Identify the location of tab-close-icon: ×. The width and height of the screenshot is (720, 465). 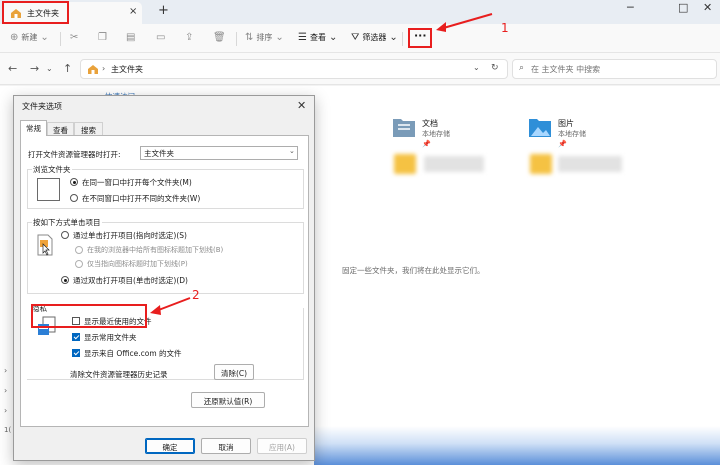
(133, 11).